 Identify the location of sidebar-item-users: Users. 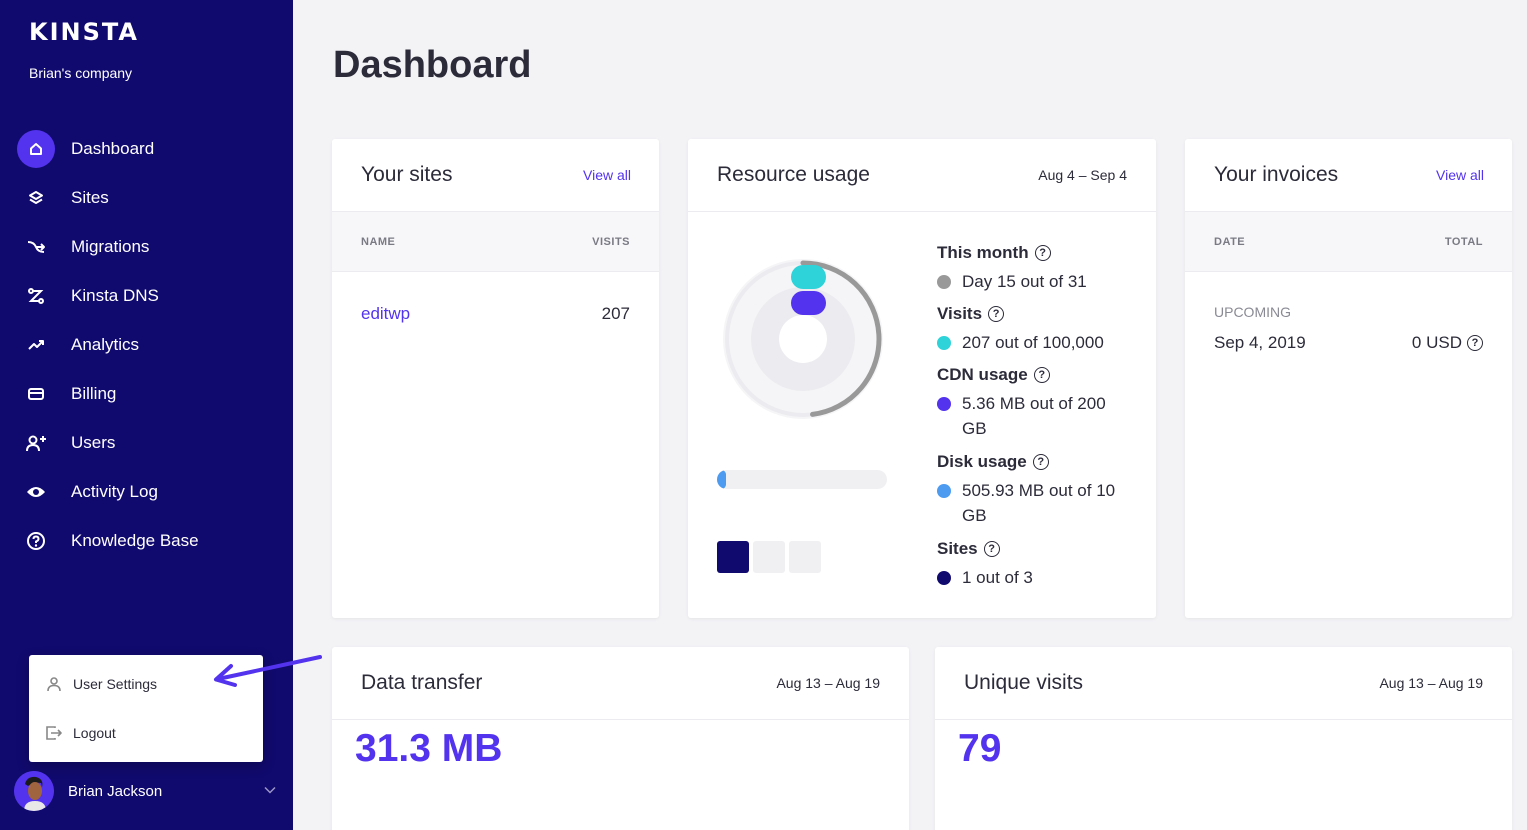
(146, 442).